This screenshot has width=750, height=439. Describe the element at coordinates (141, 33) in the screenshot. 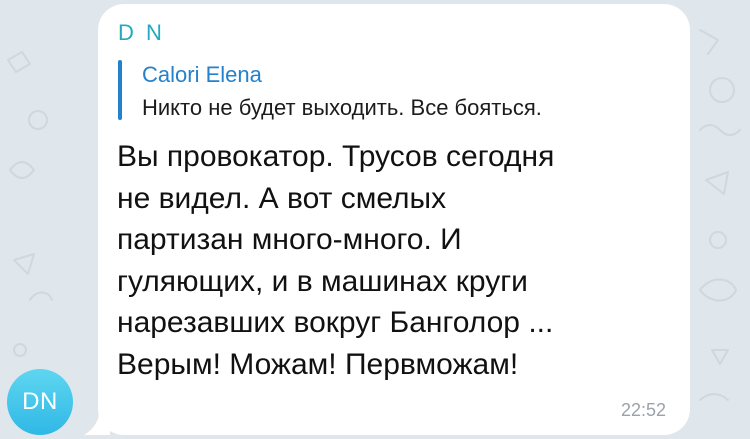

I see `sender-name: D N` at that location.